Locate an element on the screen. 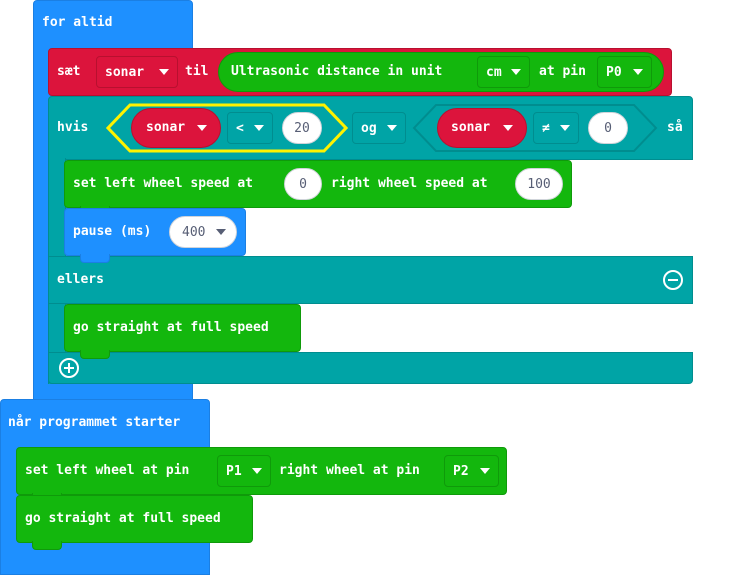  ultrasonic-label: Ultrasonic distance in unit is located at coordinates (337, 71).